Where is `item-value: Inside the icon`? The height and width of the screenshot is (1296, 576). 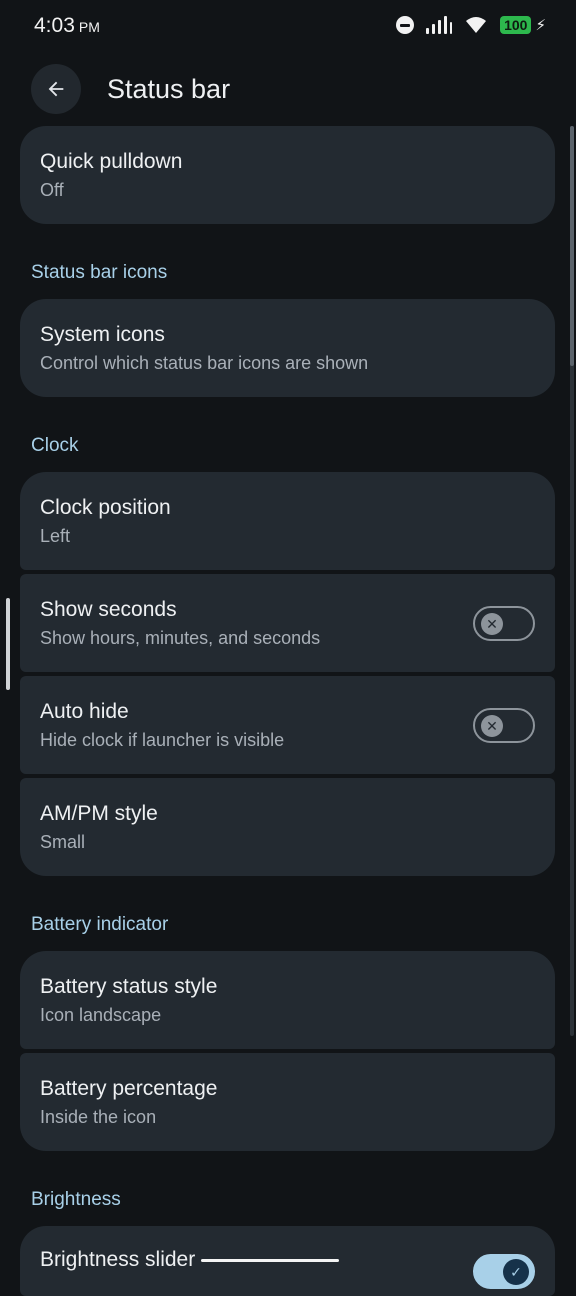 item-value: Inside the icon is located at coordinates (98, 1116).